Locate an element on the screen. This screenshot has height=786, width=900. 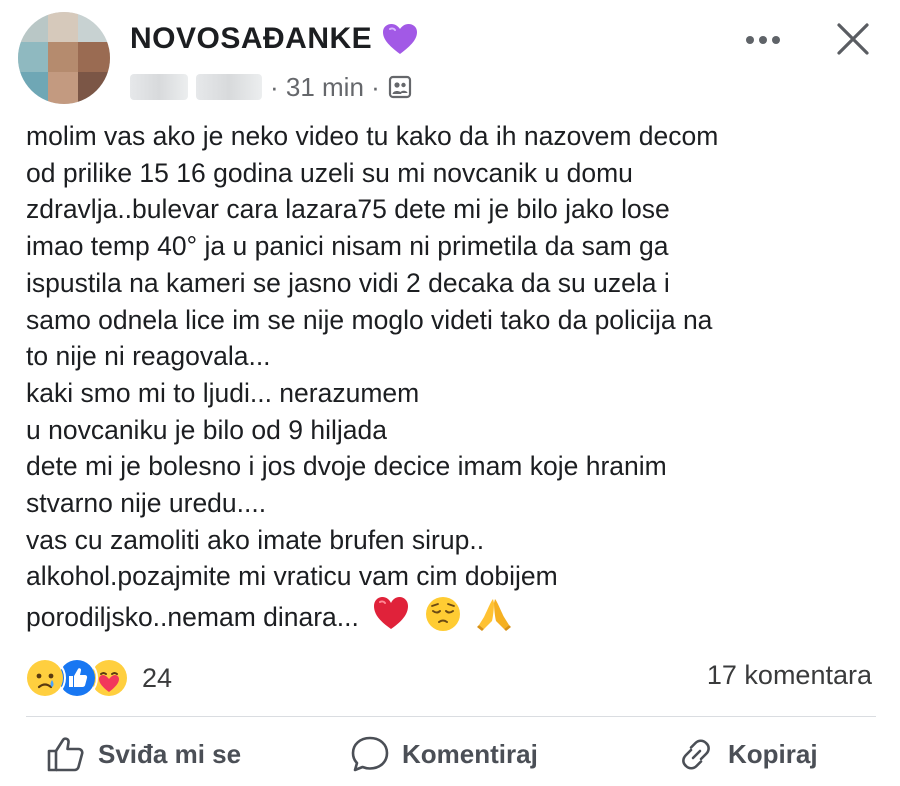
post-line: vas cu zamoliti ako imate brufen sirup.. is located at coordinates (255, 539).